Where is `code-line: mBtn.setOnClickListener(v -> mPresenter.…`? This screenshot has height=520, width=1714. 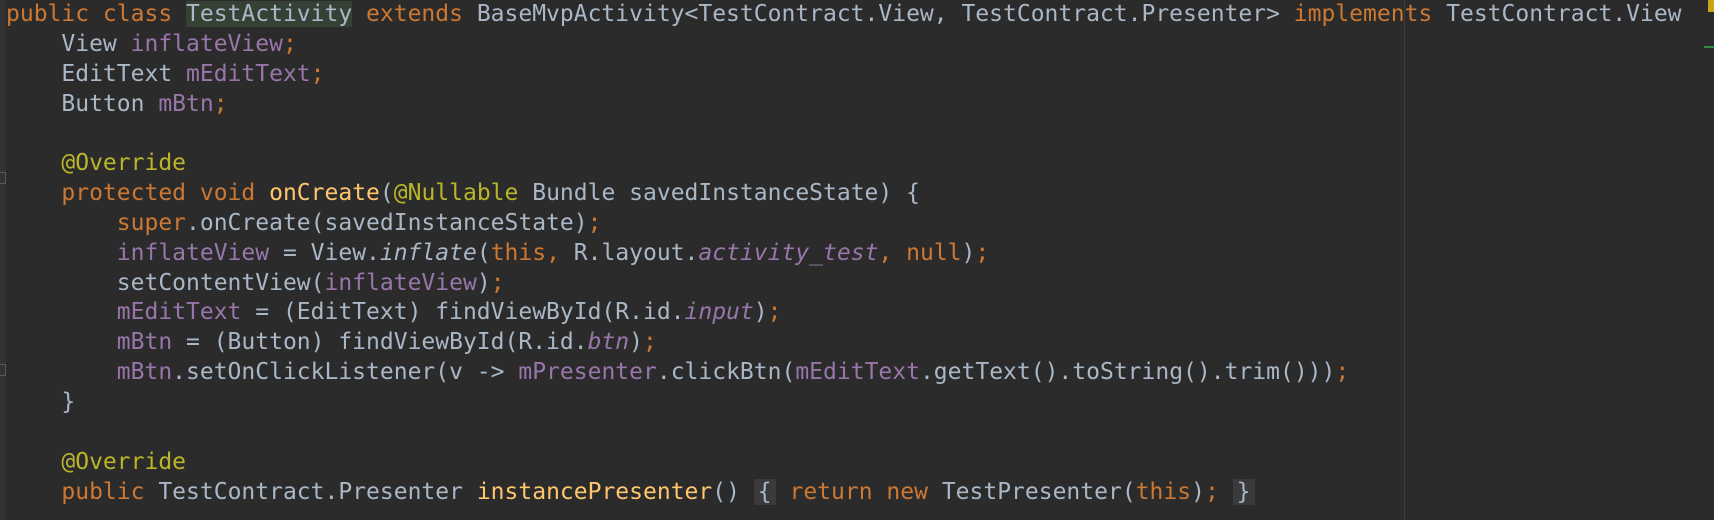
code-line: mBtn.setOnClickListener(v -> mPresenter.… is located at coordinates (844, 373).